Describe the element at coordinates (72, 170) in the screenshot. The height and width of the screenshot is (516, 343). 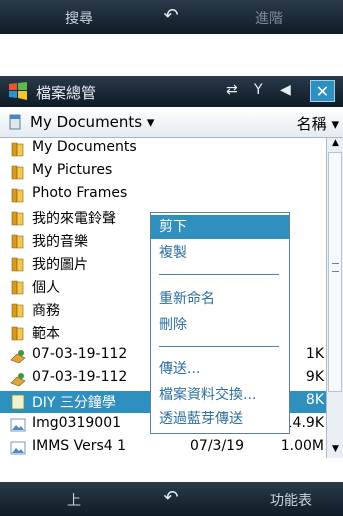
I see `file-name: My Pictures` at that location.